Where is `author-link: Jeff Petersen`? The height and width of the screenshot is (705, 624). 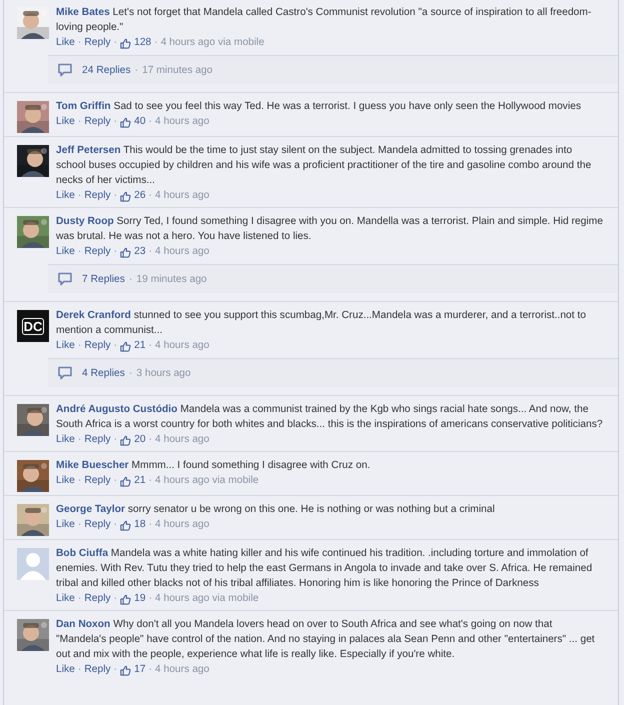
author-link: Jeff Petersen is located at coordinates (88, 150).